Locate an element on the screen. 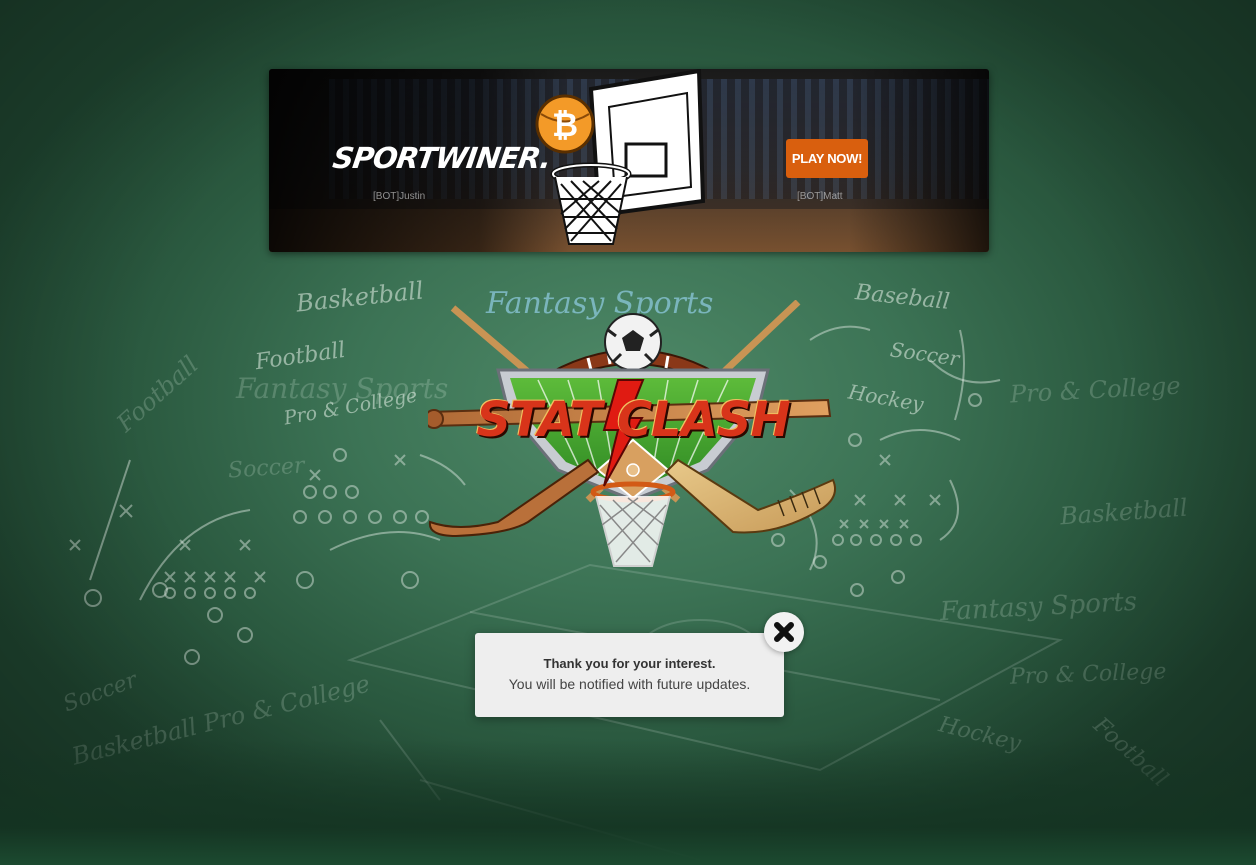  player-label-right: [BOT]Matt is located at coordinates (820, 196).